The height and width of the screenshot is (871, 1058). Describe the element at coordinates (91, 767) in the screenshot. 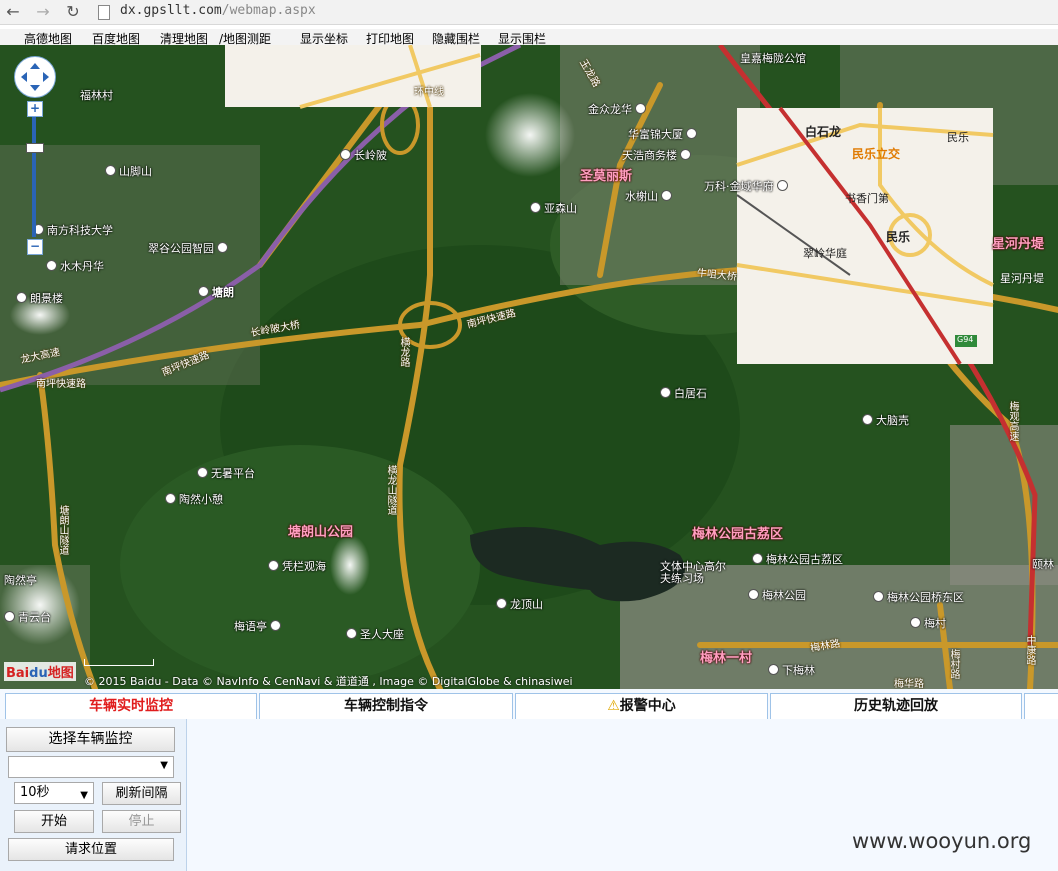

I see `vehicle-dropdown: ▼` at that location.